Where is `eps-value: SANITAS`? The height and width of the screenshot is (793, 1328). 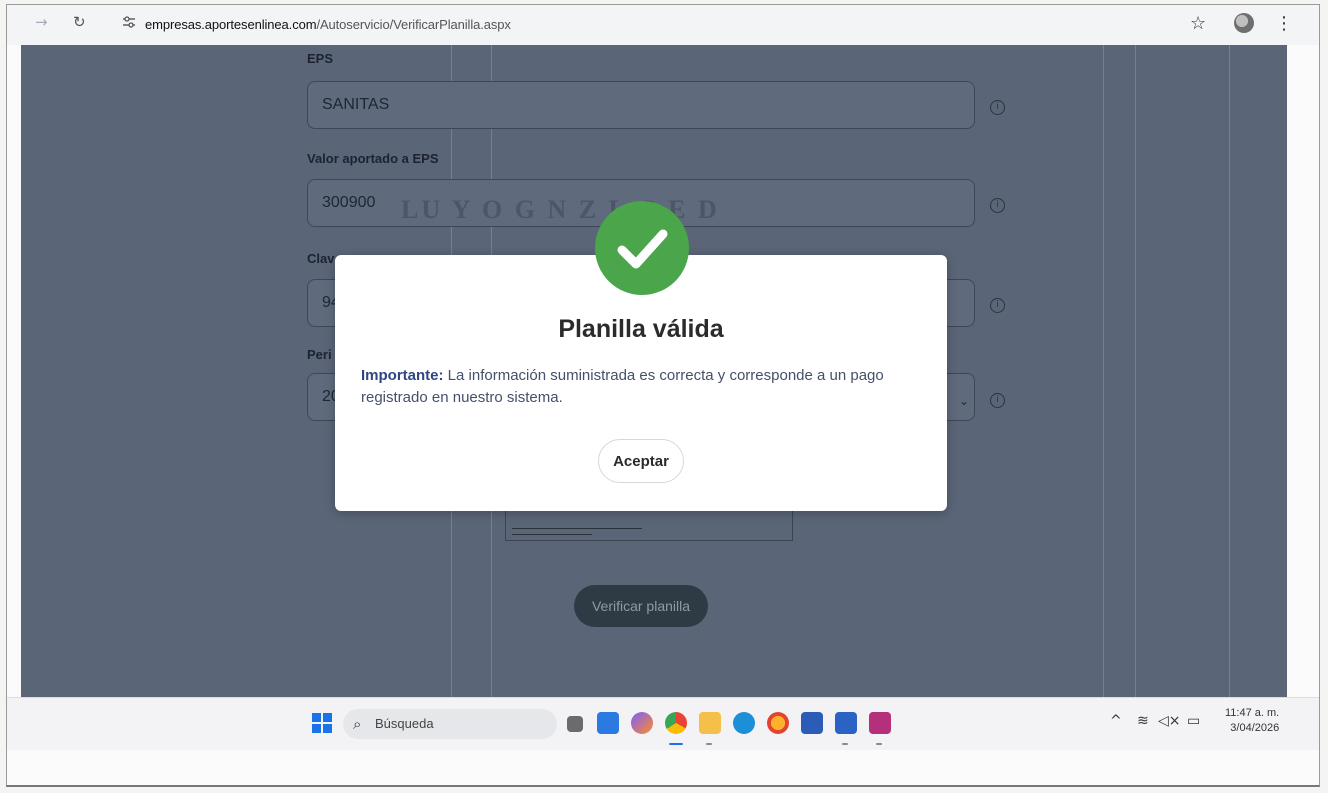 eps-value: SANITAS is located at coordinates (356, 104).